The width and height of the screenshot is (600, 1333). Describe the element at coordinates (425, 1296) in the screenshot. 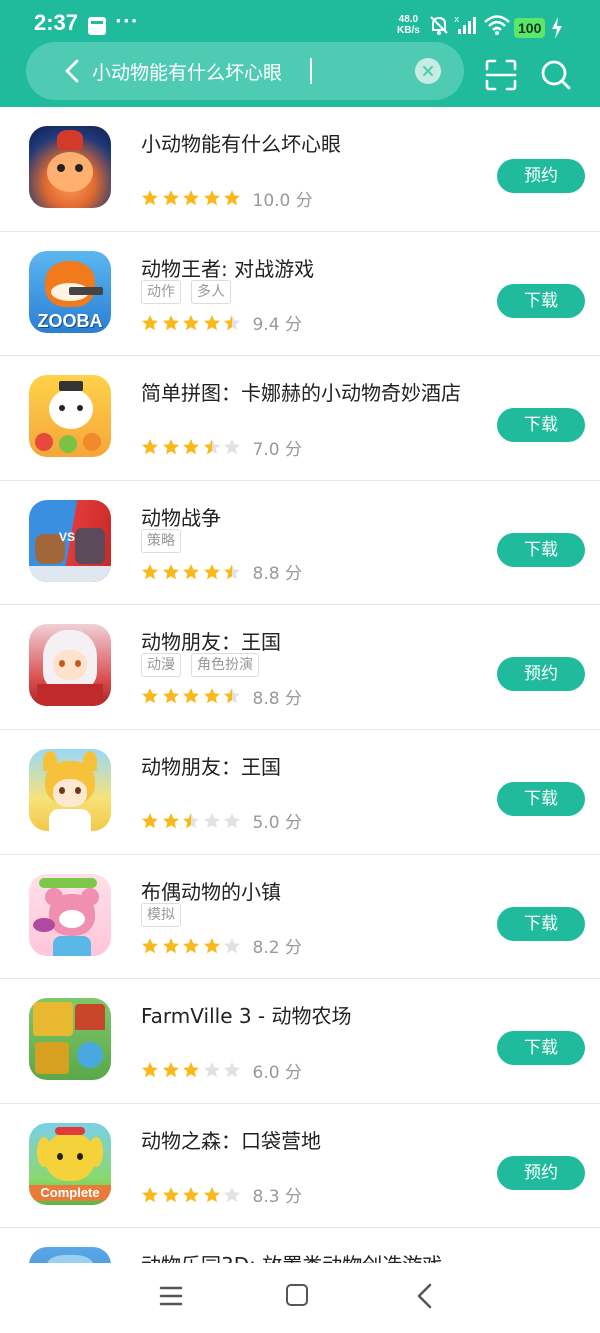

I see `back-chevron-icon` at that location.